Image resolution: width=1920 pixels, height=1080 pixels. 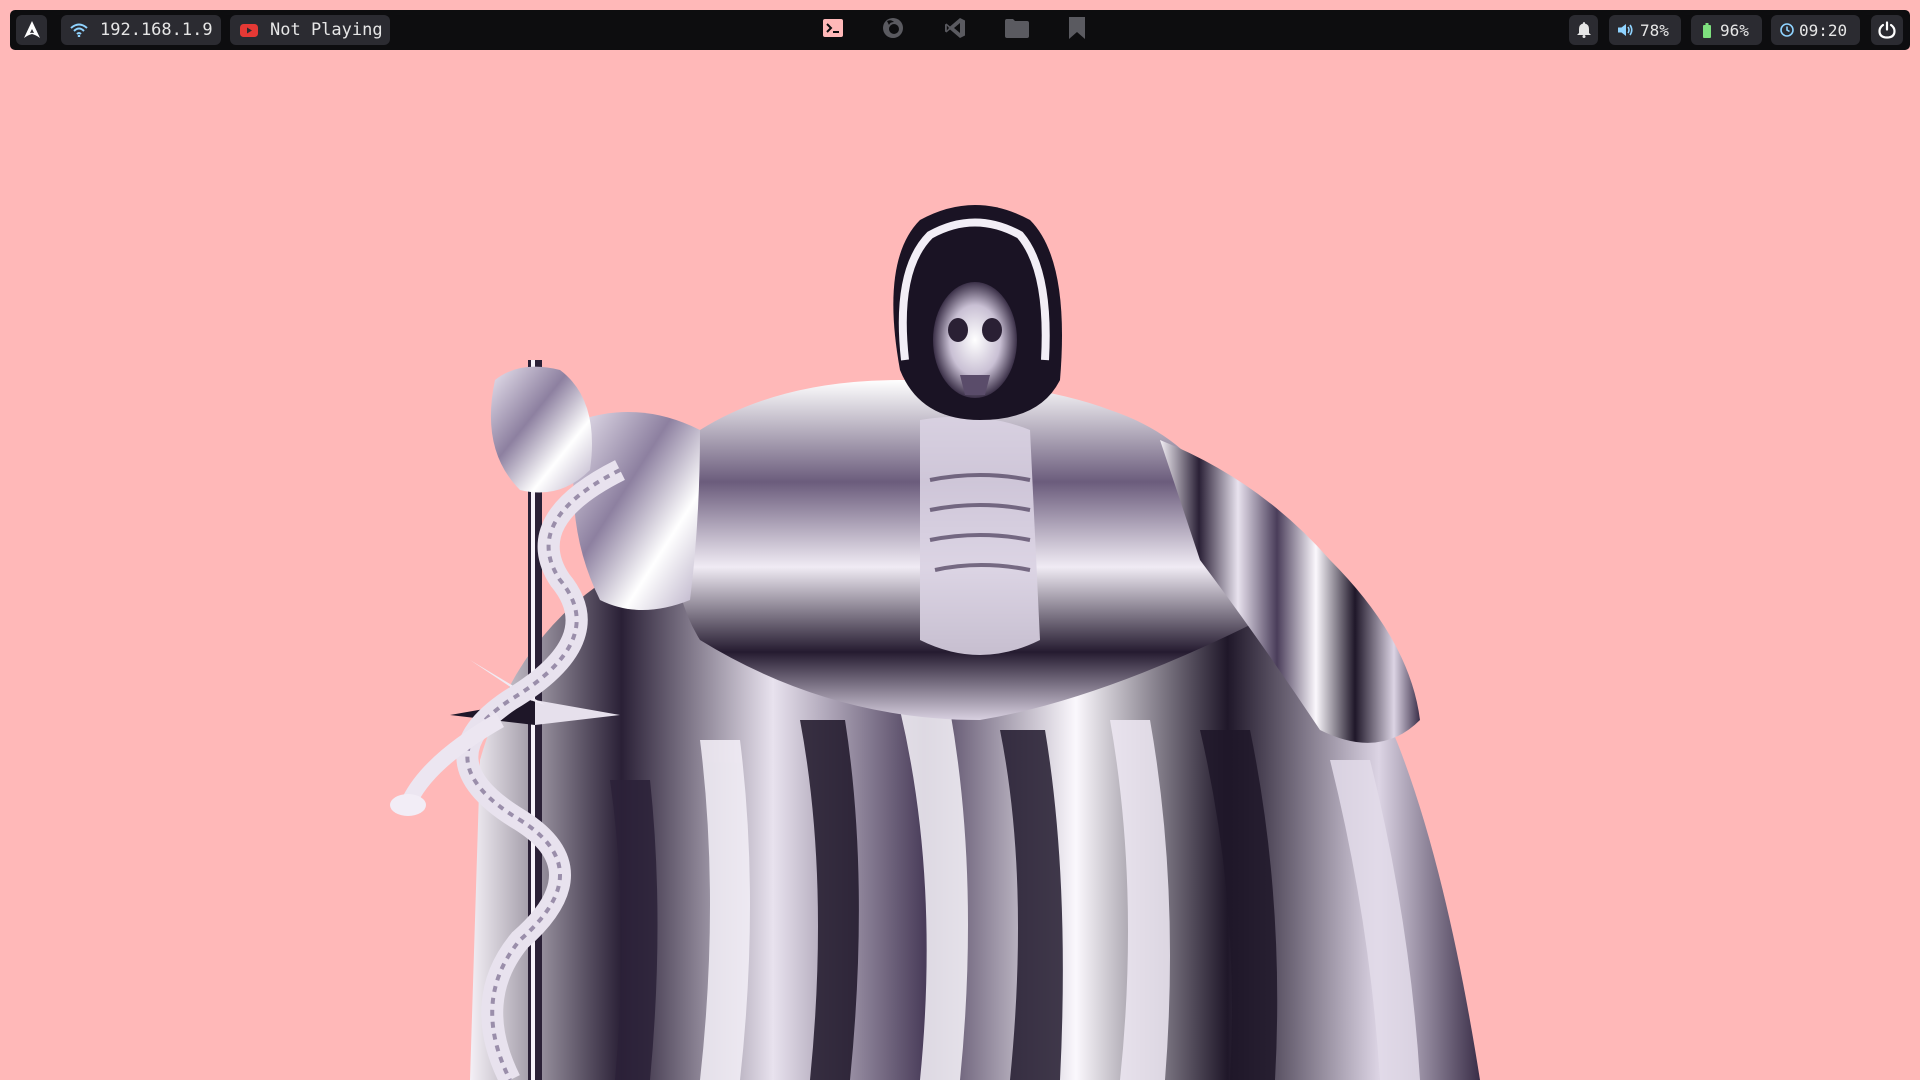 I want to click on battery-widget: 96%, so click(x=1726, y=30).